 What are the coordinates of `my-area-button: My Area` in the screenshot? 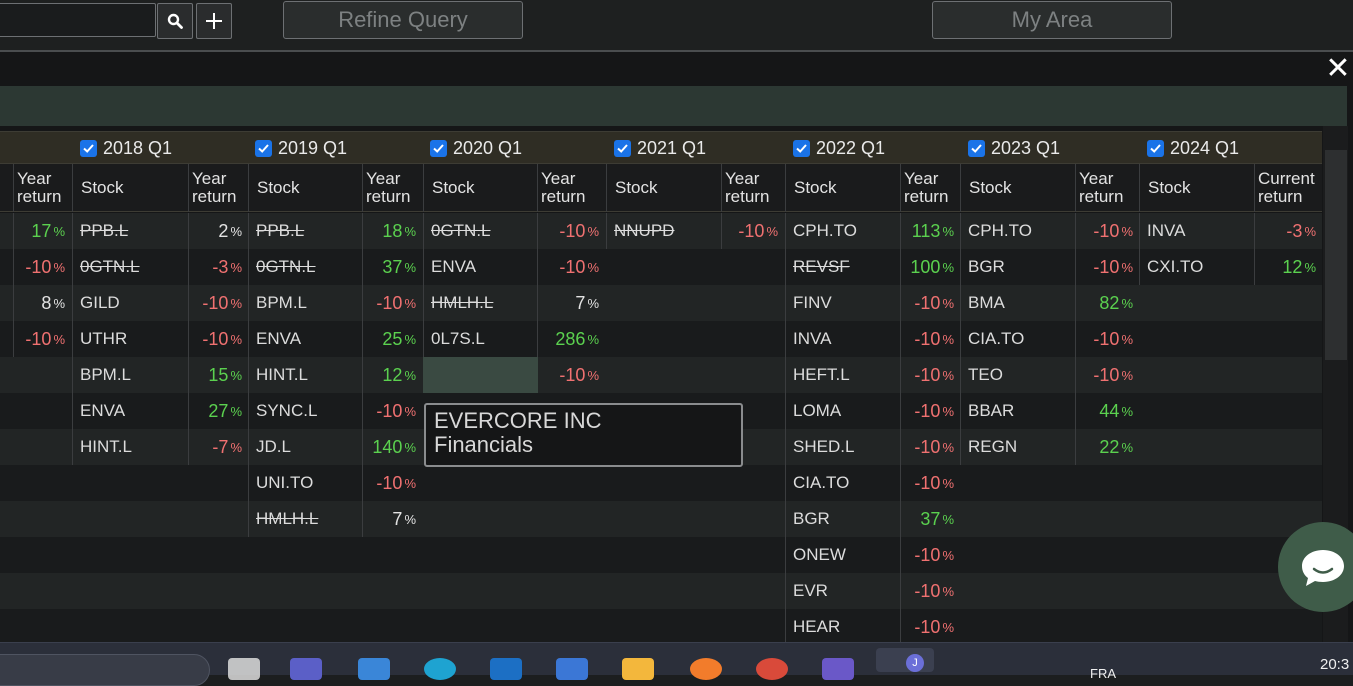 It's located at (1052, 20).